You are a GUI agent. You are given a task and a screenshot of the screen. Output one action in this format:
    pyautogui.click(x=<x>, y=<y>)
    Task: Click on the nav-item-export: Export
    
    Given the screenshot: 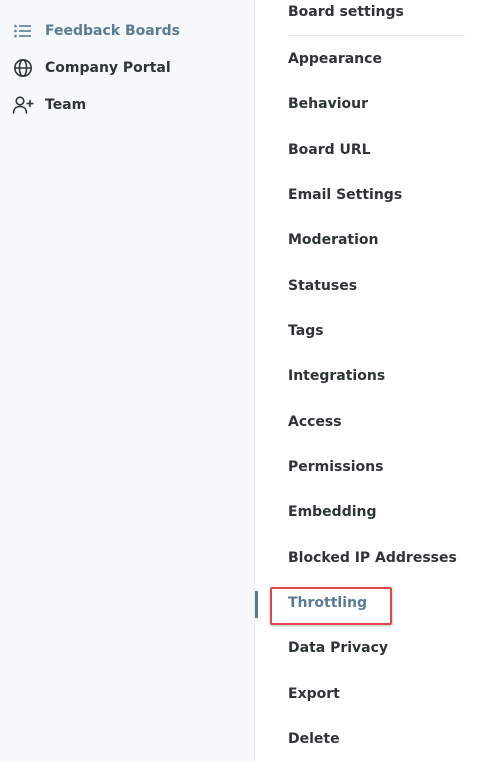 What is the action you would take?
    pyautogui.click(x=314, y=694)
    